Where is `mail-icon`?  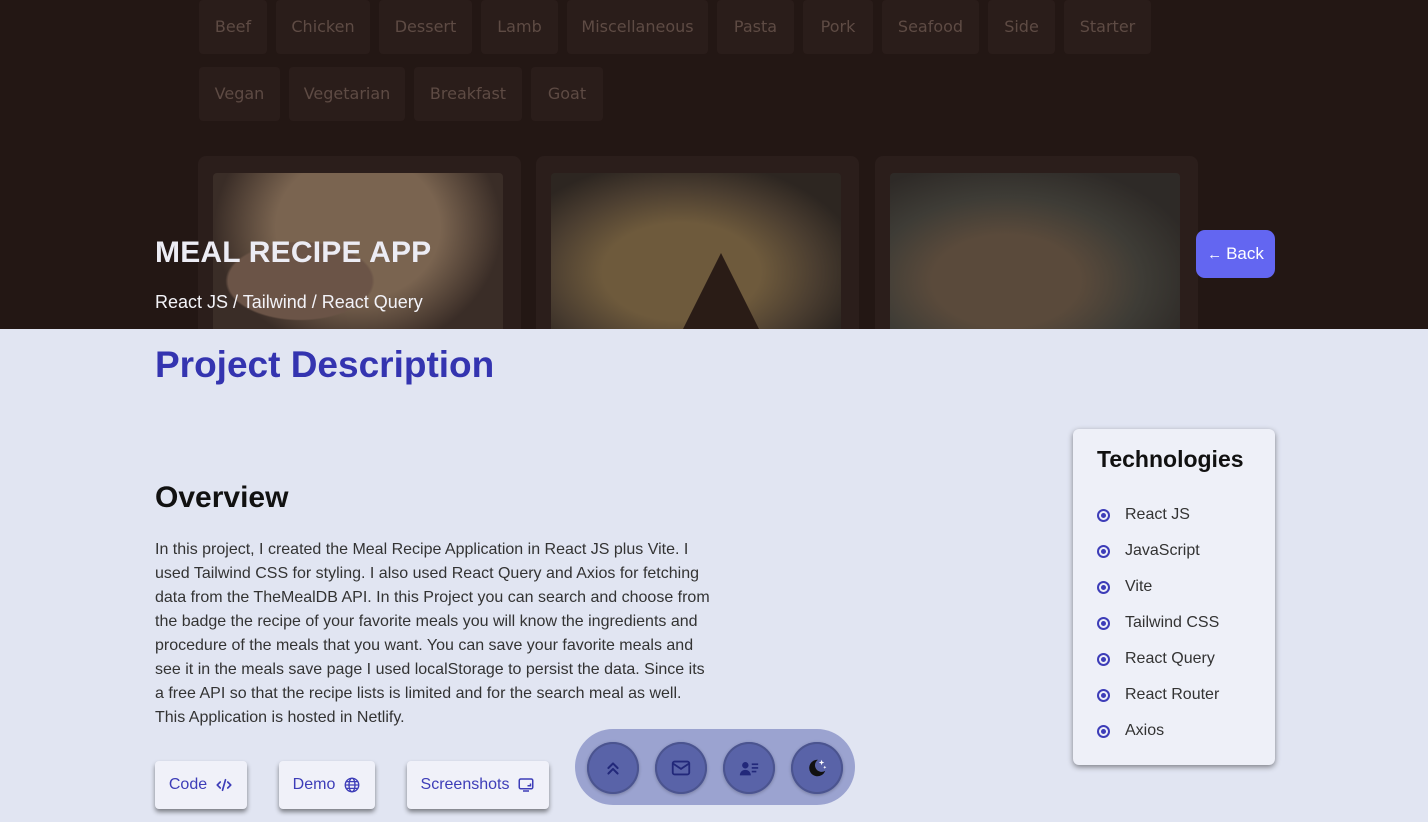 mail-icon is located at coordinates (681, 768).